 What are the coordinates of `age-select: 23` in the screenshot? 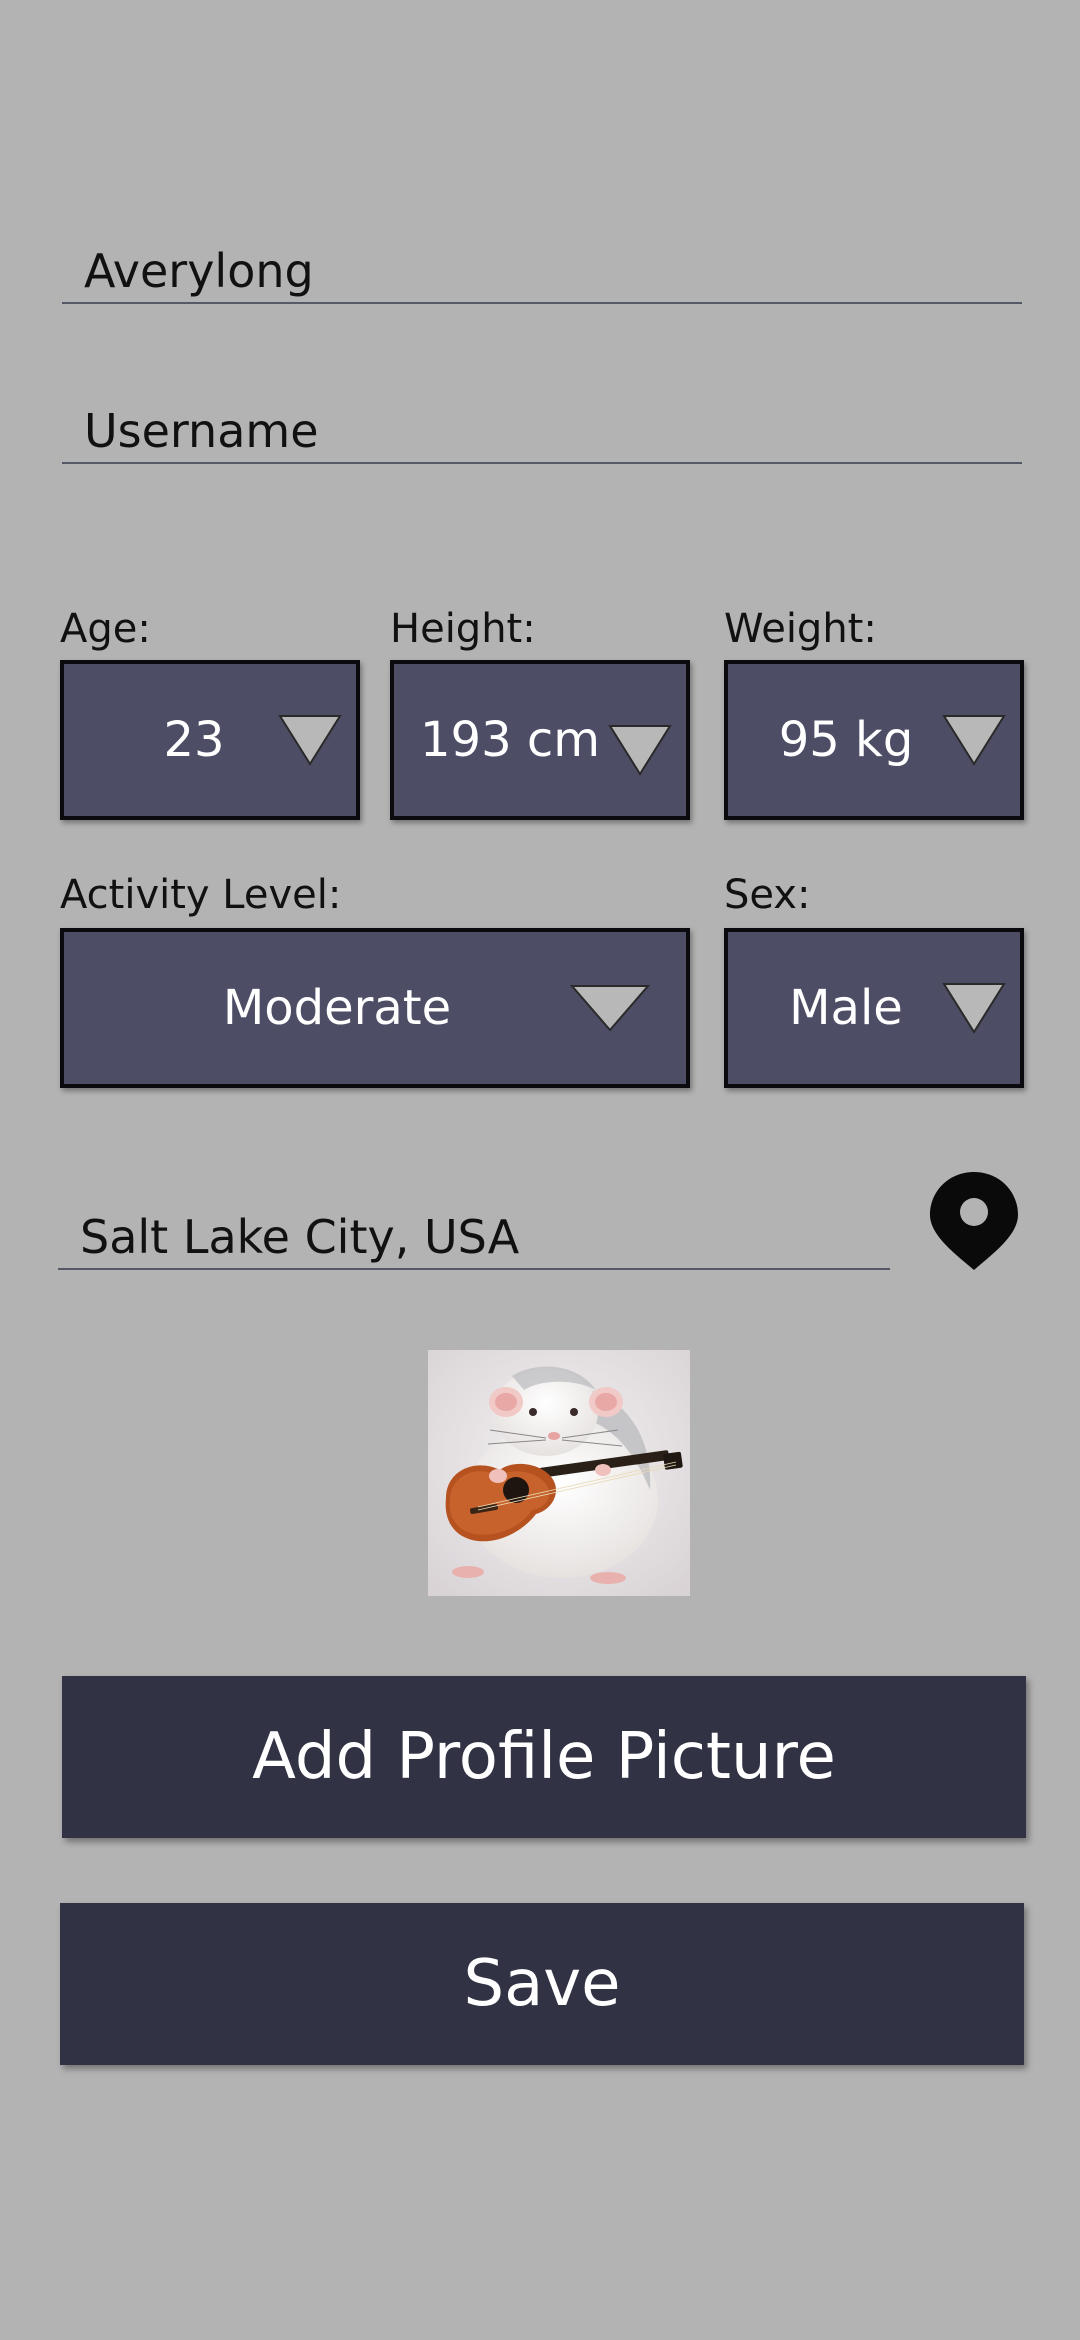 It's located at (210, 740).